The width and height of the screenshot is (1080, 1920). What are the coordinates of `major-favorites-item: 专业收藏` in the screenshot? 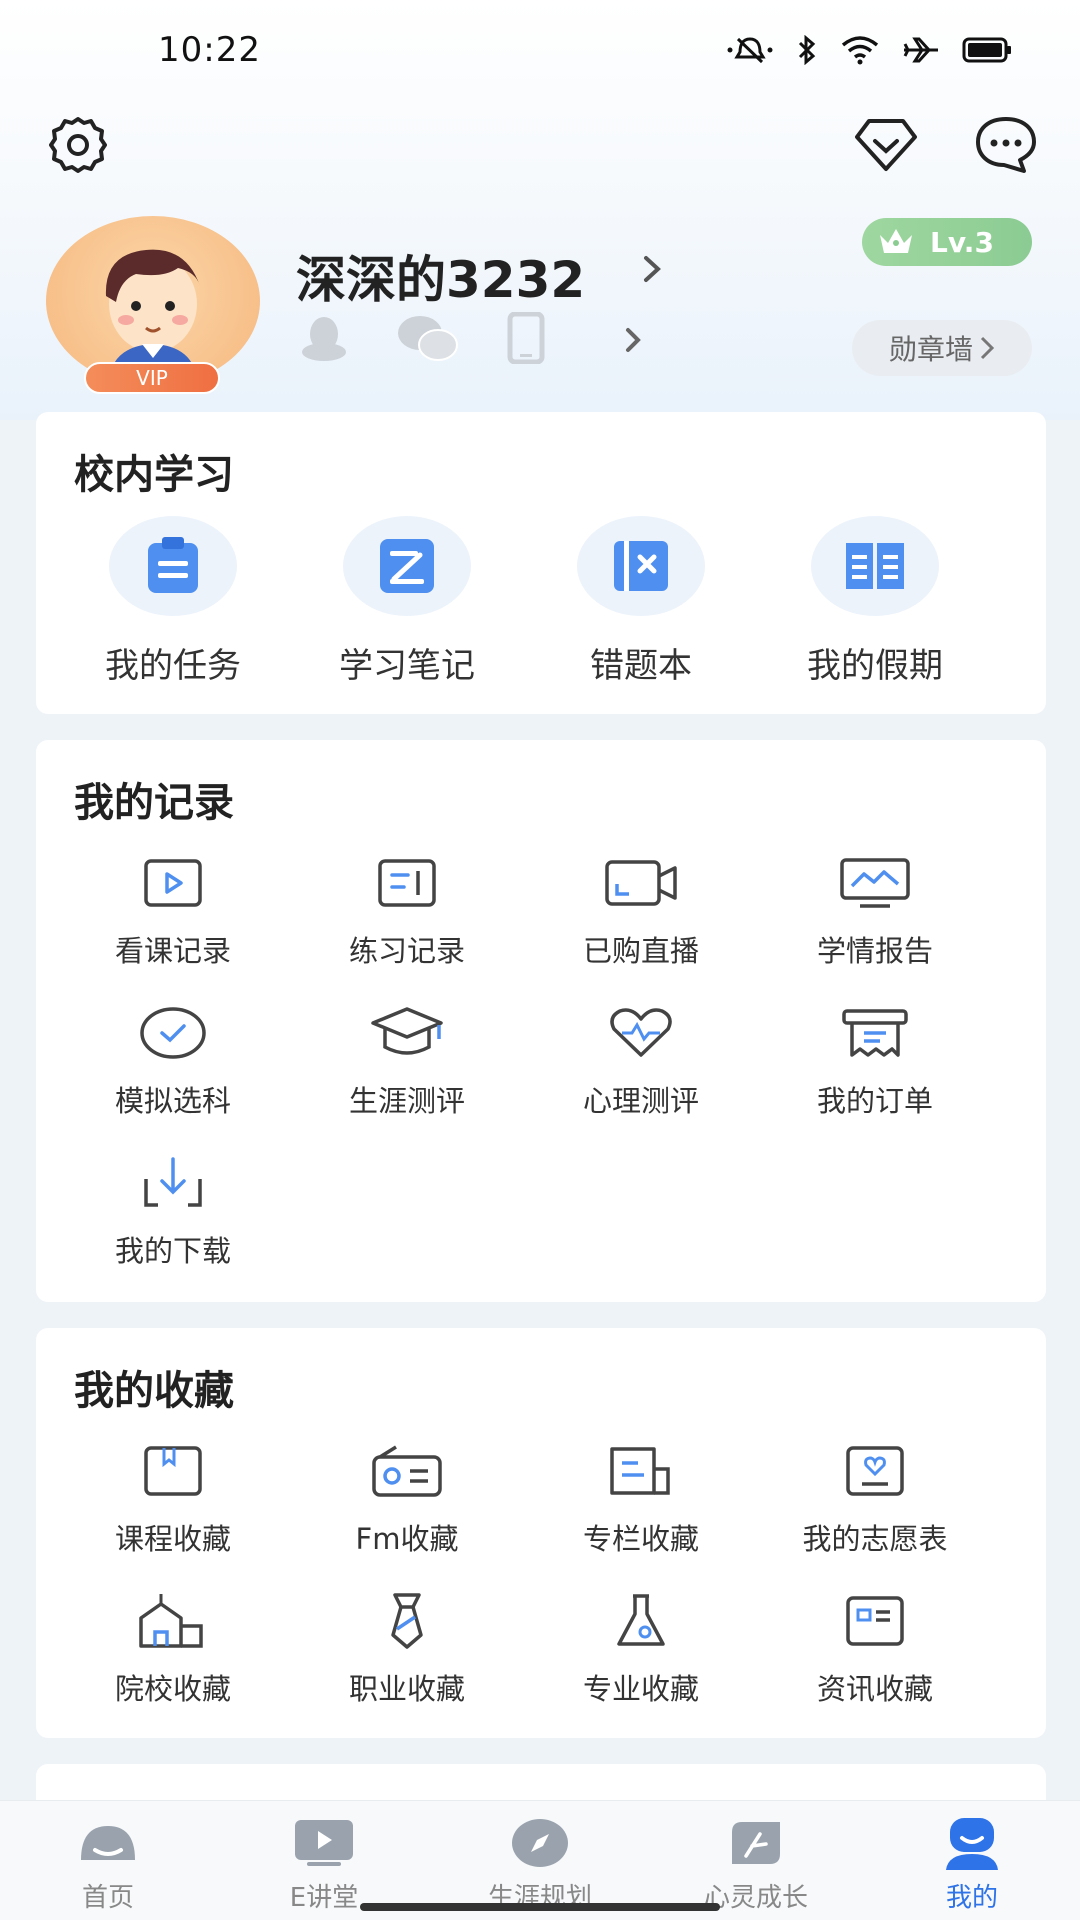 It's located at (641, 1665).